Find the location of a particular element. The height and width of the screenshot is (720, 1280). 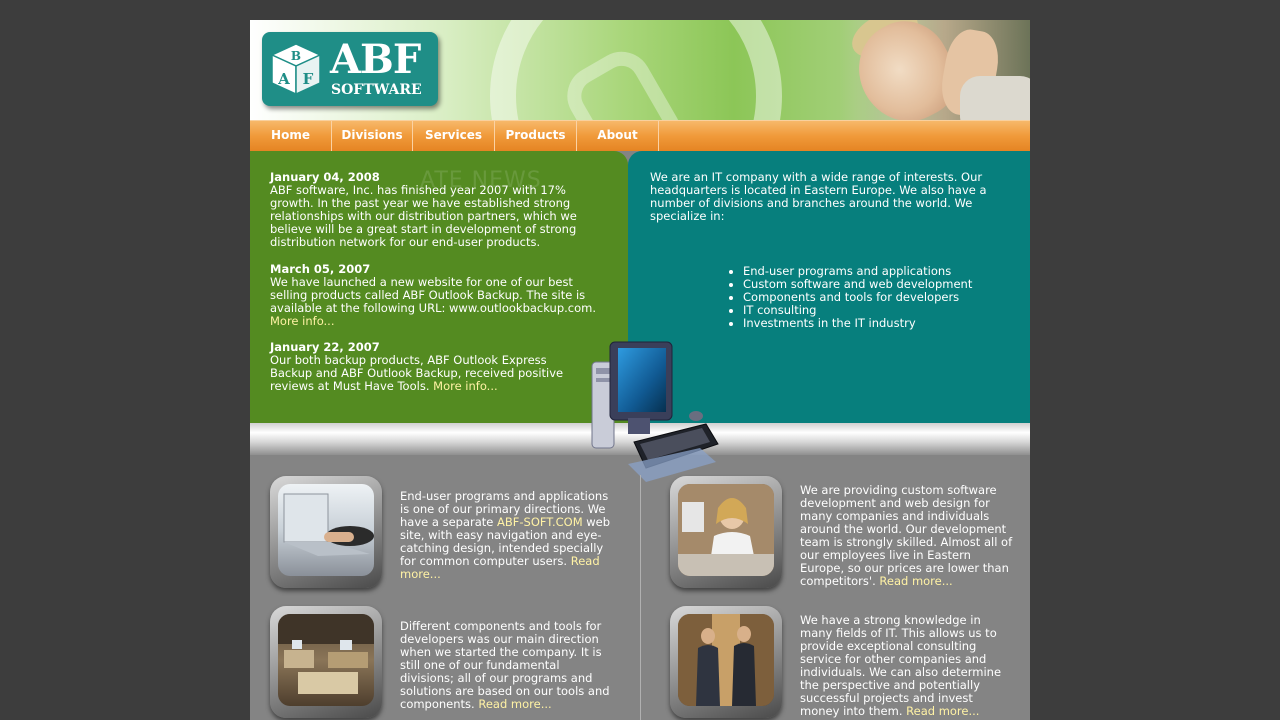

computer-illustration is located at coordinates (655, 411).